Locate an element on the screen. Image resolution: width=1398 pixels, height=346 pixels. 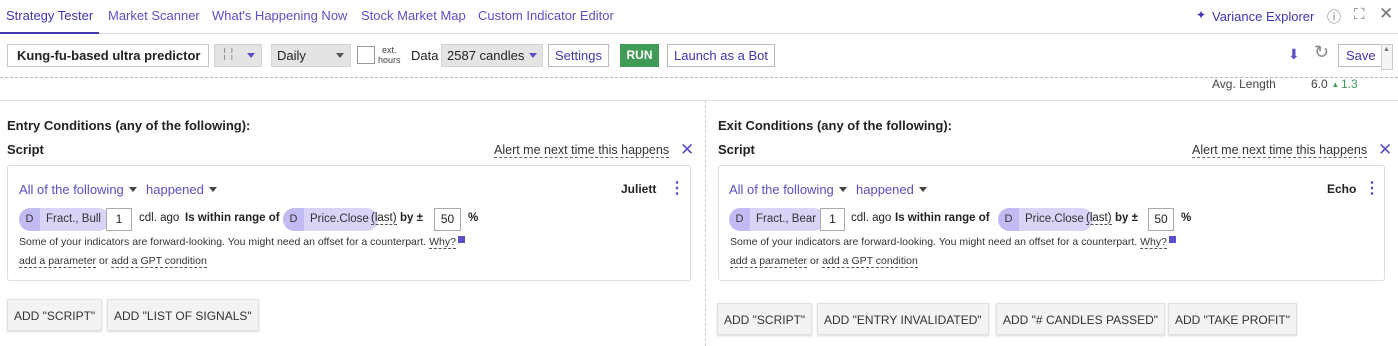
add-list-of-signals-button: ADD "LIST OF SIGNALS" is located at coordinates (183, 315).